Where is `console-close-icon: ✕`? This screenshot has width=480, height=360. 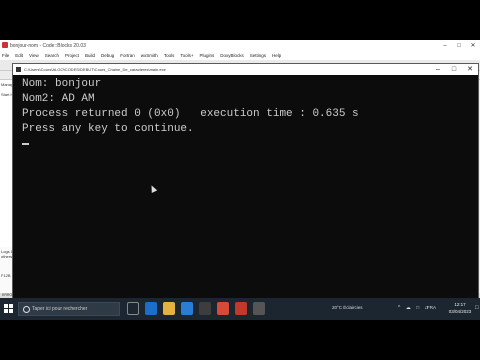
console-close-icon: ✕ is located at coordinates (470, 69).